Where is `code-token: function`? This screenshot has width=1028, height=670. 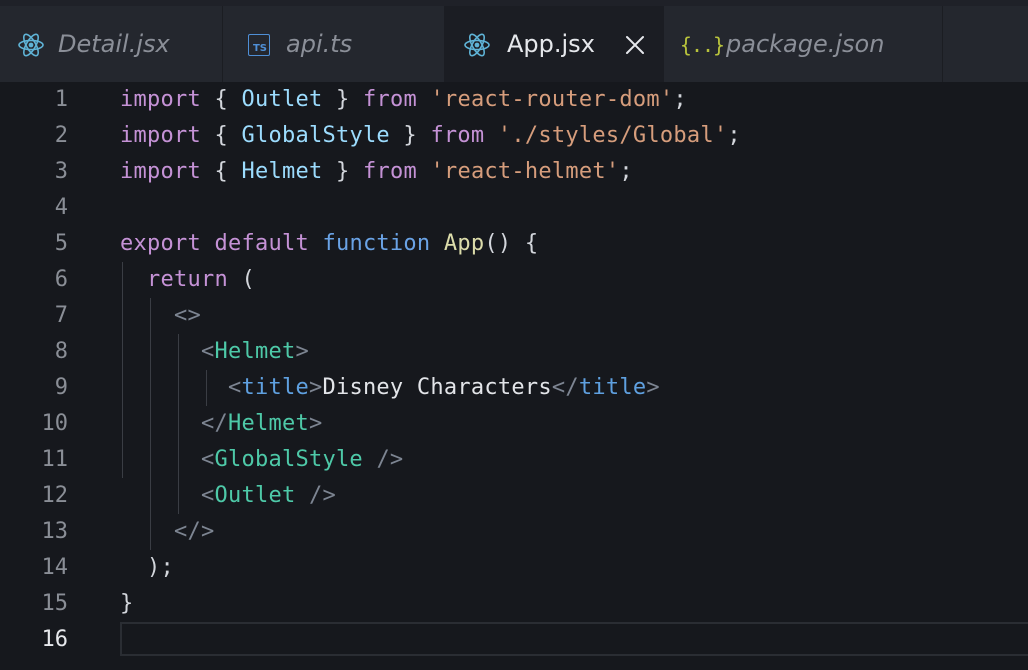 code-token: function is located at coordinates (376, 243).